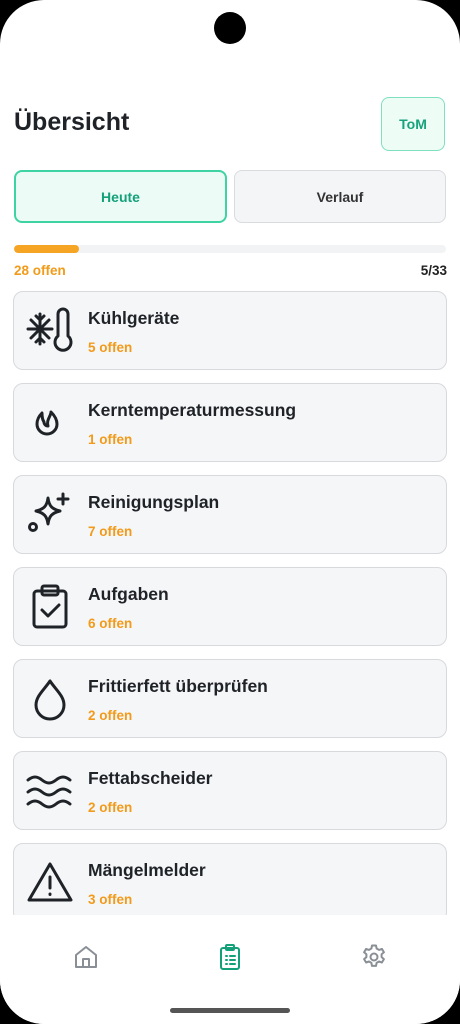  I want to click on bottom-navigation, so click(230, 969).